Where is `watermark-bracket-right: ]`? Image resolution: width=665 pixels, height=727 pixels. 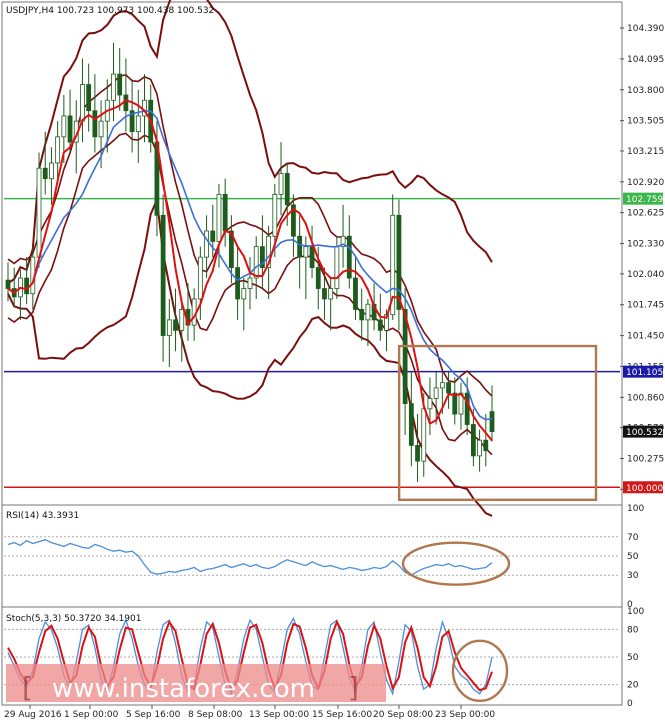
watermark-bracket-right: ] is located at coordinates (353, 687).